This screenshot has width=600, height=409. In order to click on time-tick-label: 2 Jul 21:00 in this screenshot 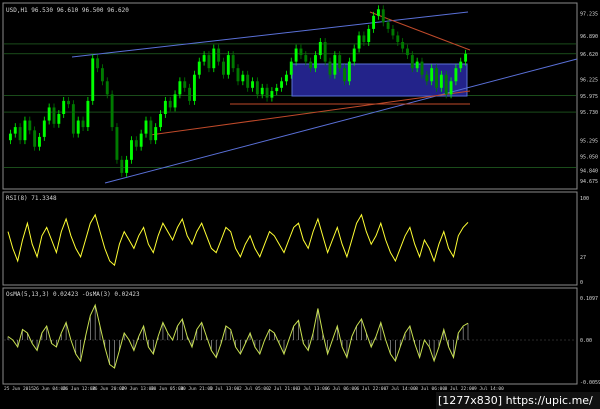, I will do `click(283, 389)`.